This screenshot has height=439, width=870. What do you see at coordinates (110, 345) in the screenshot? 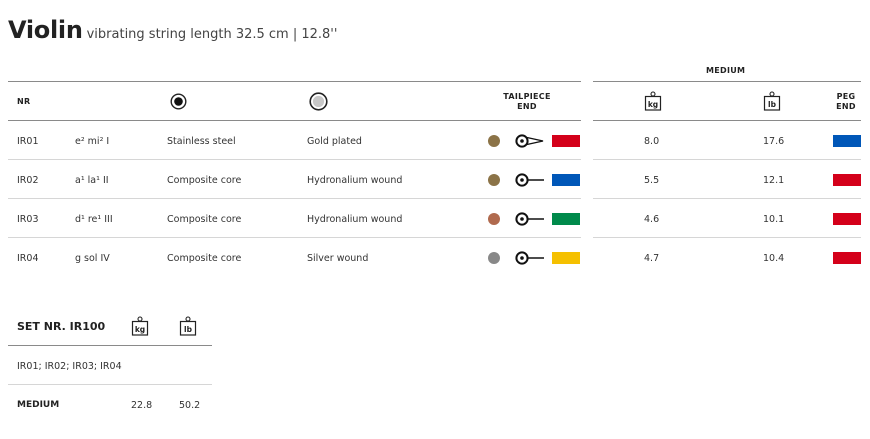
I see `set-header-rule` at bounding box center [110, 345].